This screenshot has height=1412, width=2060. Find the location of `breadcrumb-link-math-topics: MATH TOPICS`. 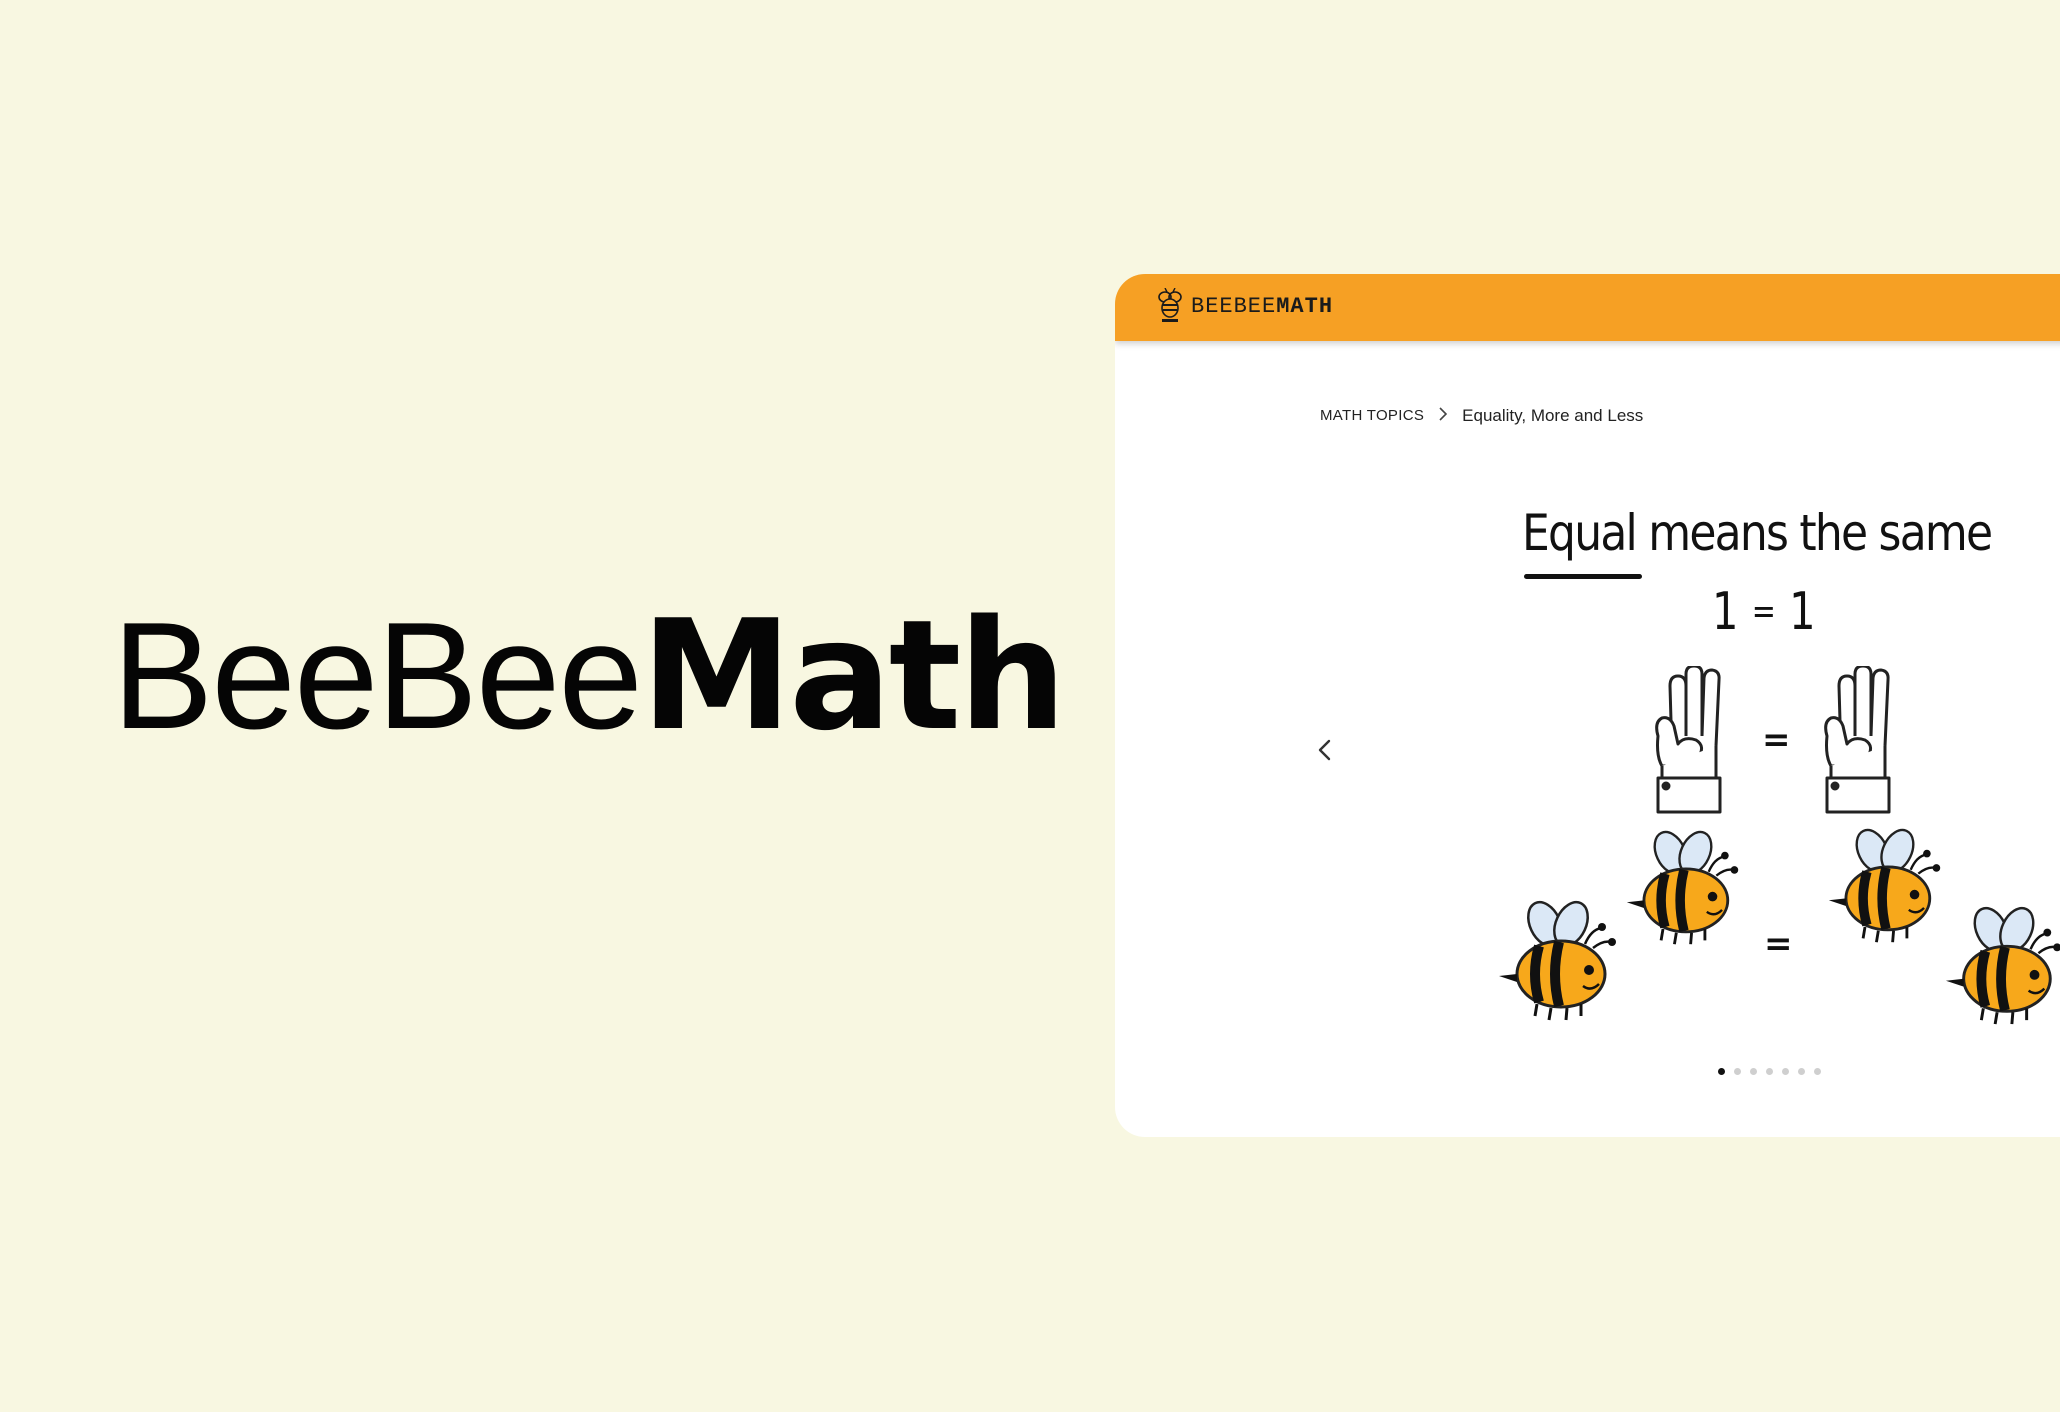

breadcrumb-link-math-topics: MATH TOPICS is located at coordinates (1372, 415).